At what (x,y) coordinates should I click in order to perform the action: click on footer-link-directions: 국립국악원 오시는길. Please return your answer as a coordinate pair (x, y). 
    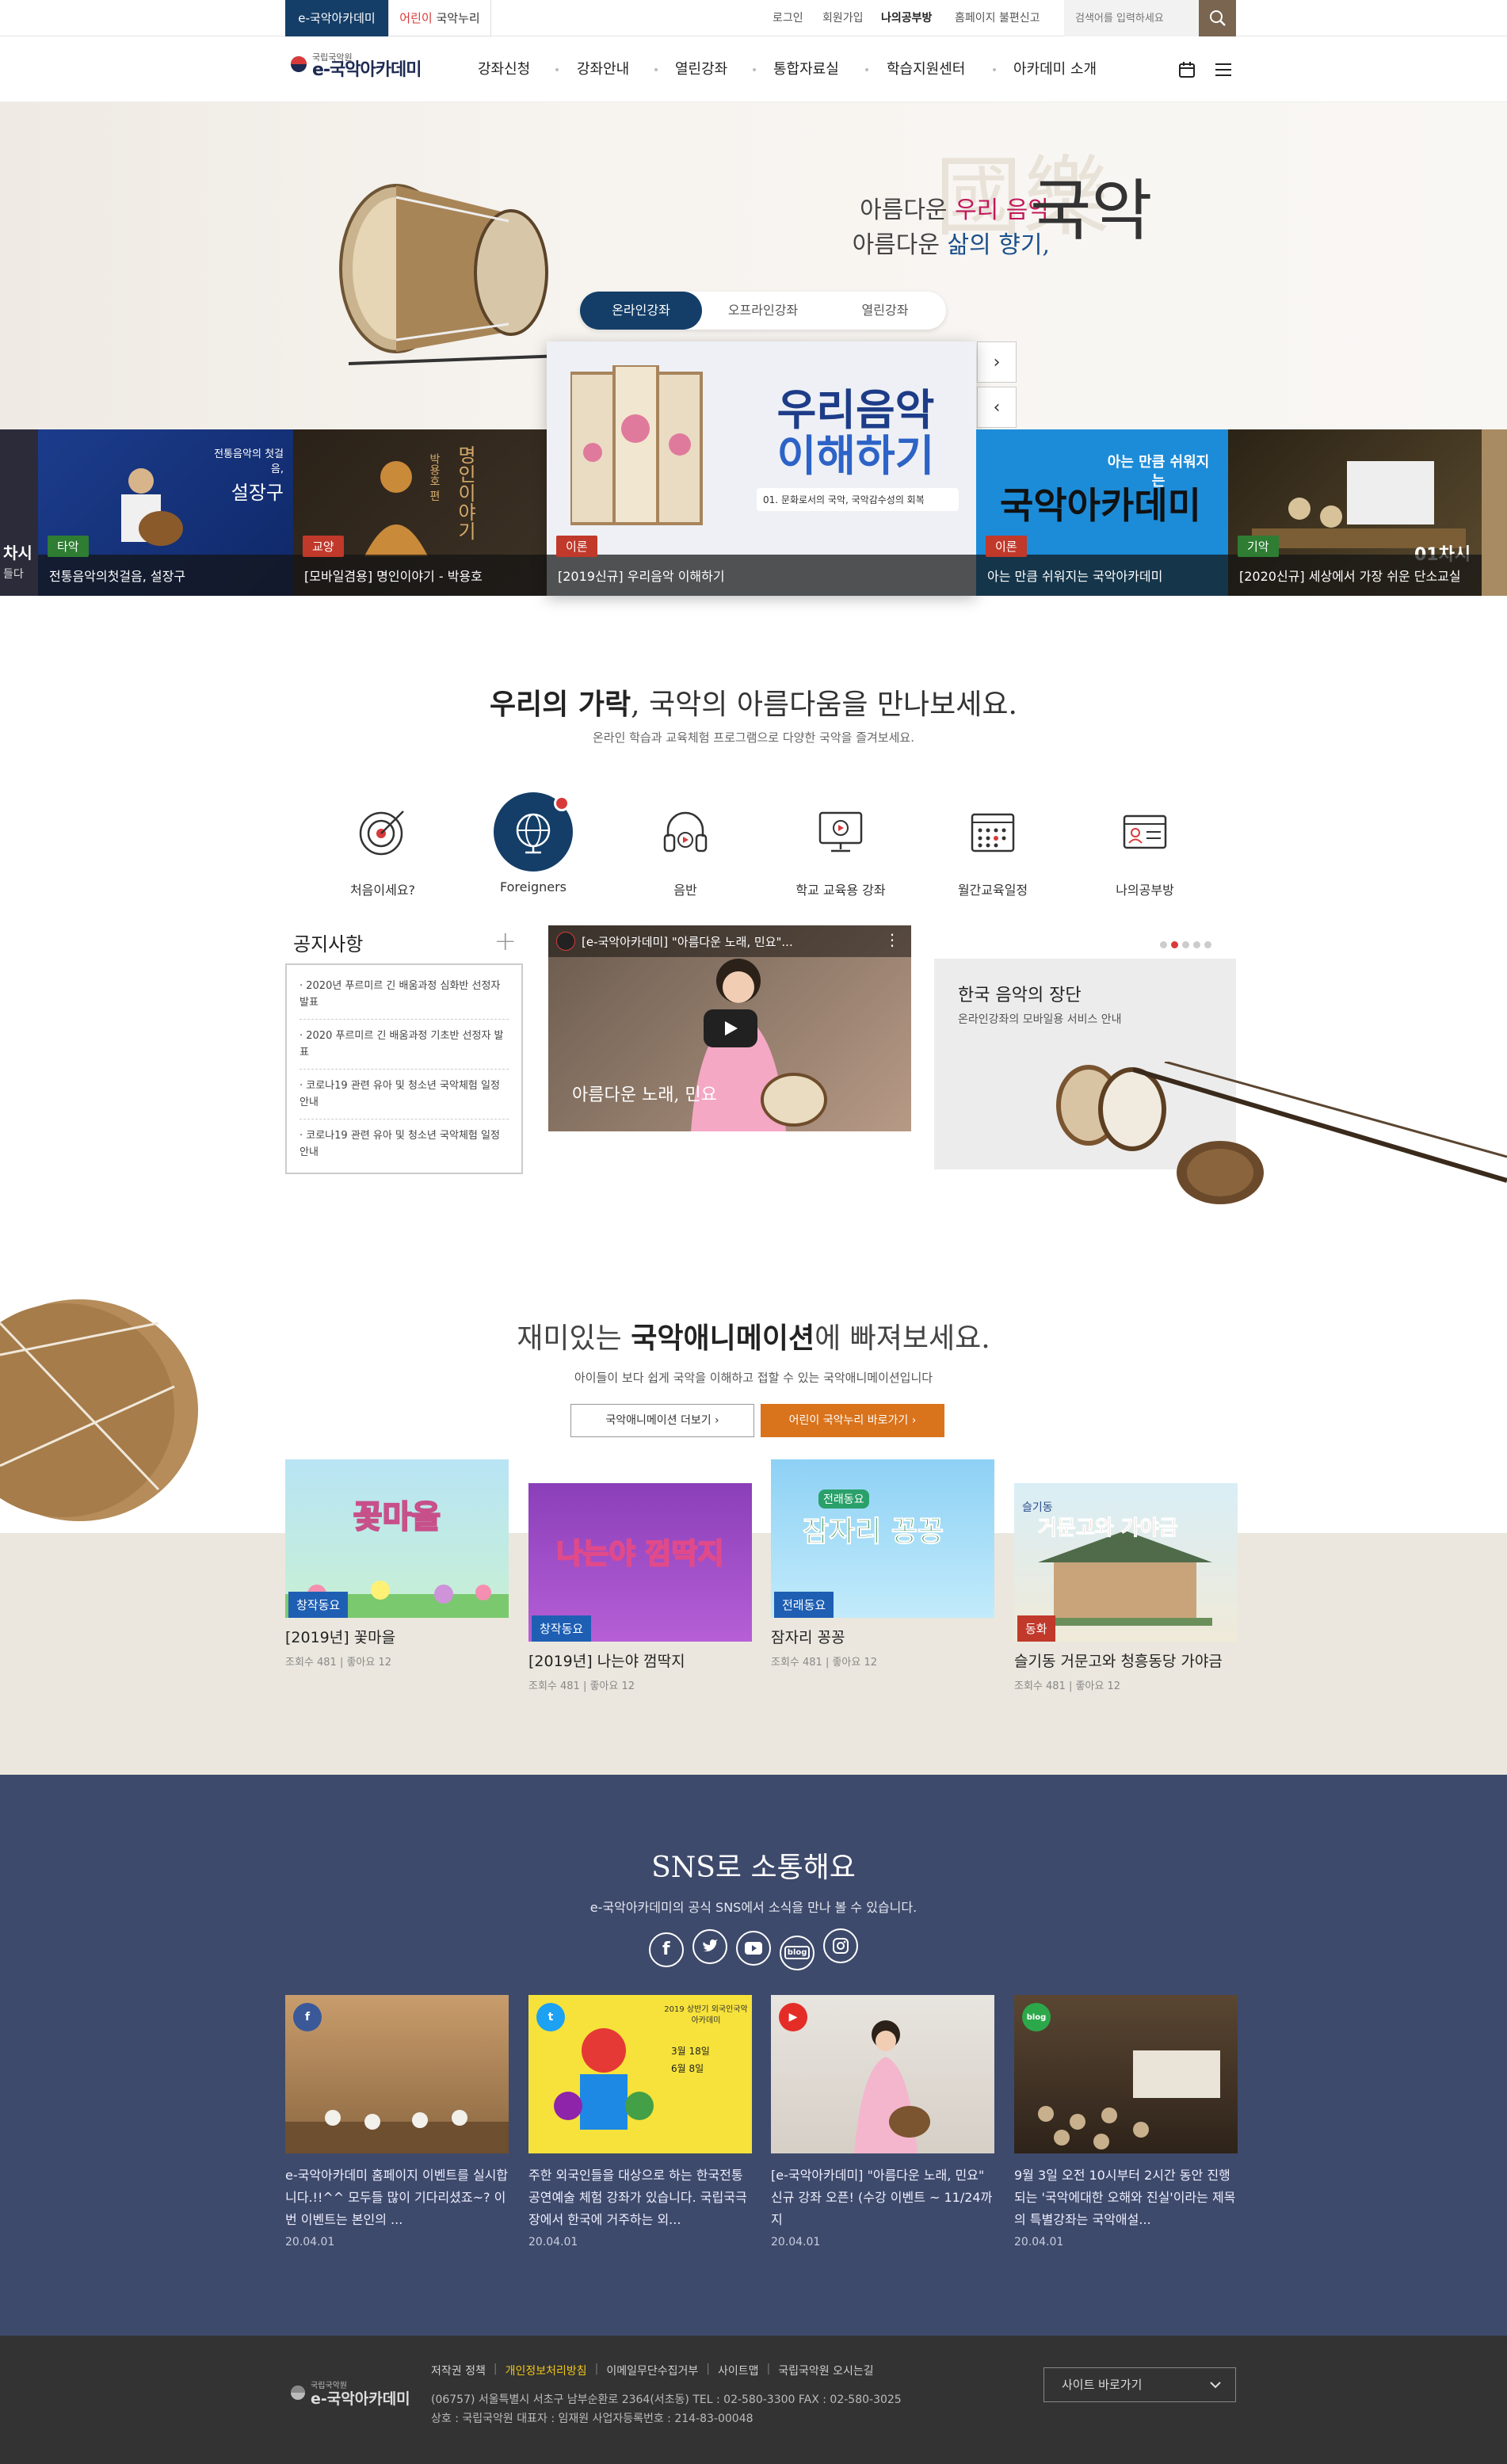
    Looking at the image, I should click on (826, 2370).